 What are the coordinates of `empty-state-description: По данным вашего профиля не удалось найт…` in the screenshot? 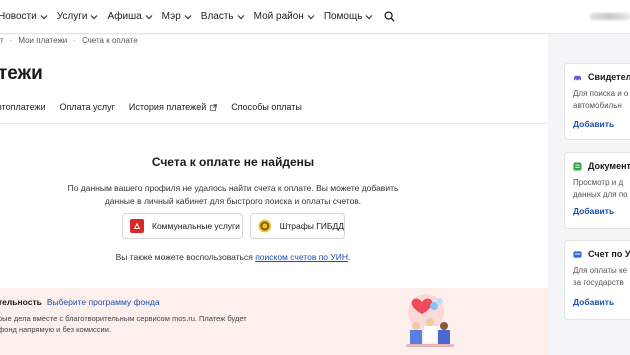 It's located at (233, 195).